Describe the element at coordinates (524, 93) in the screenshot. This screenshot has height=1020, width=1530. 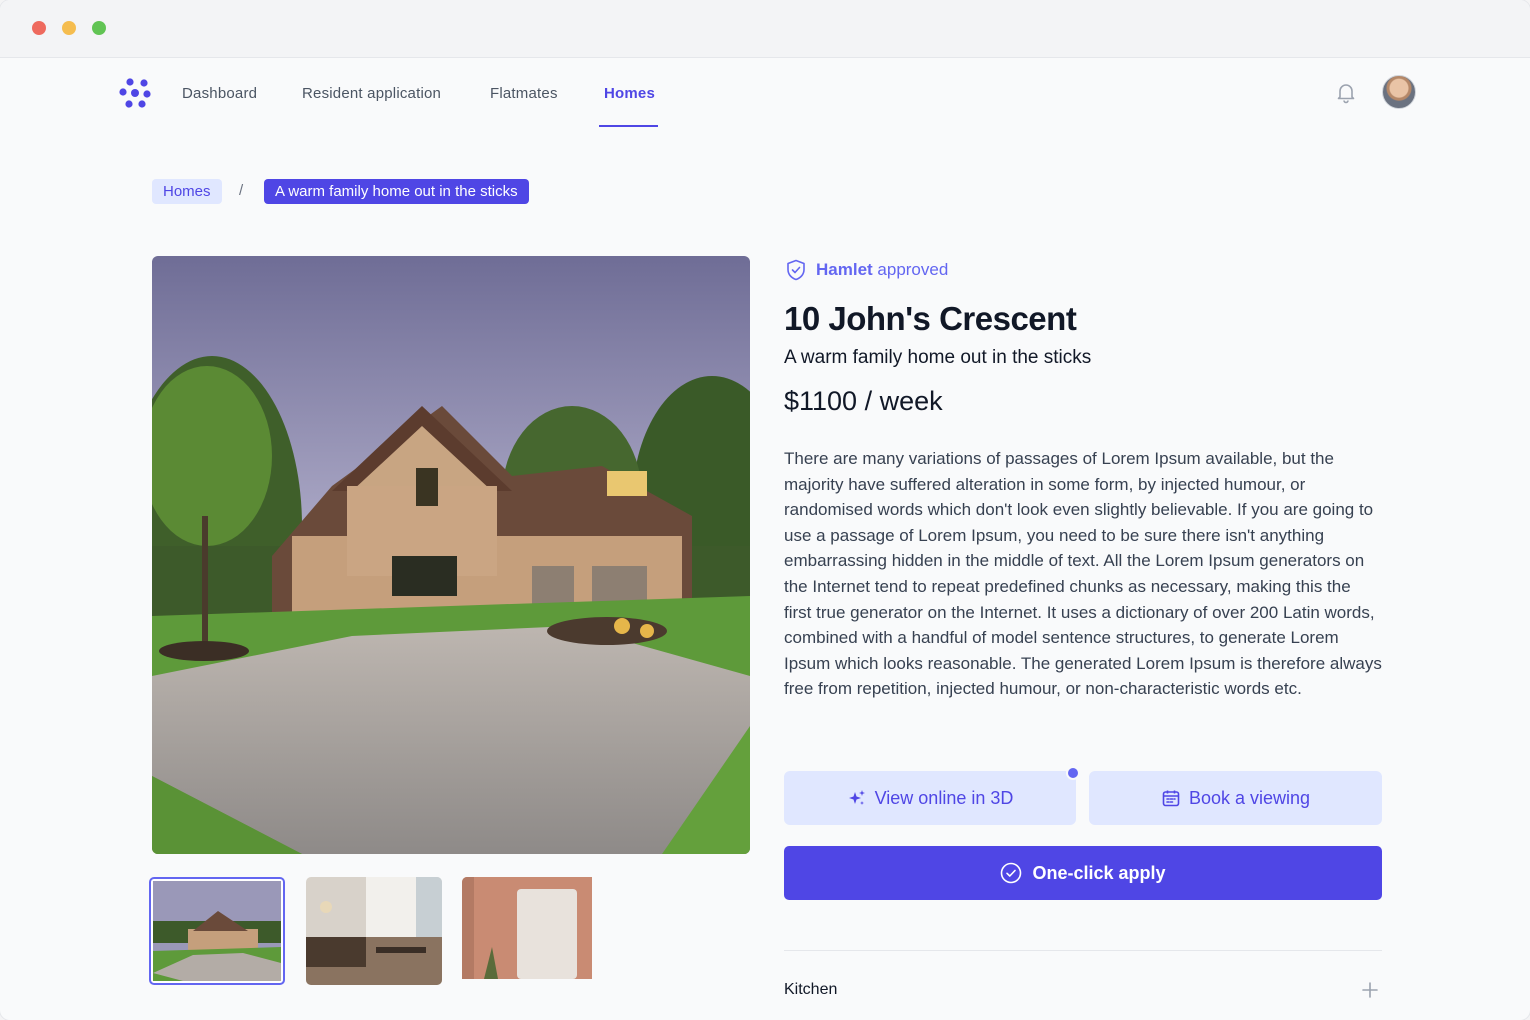
I see `nav-flatmates: Flatmates` at that location.